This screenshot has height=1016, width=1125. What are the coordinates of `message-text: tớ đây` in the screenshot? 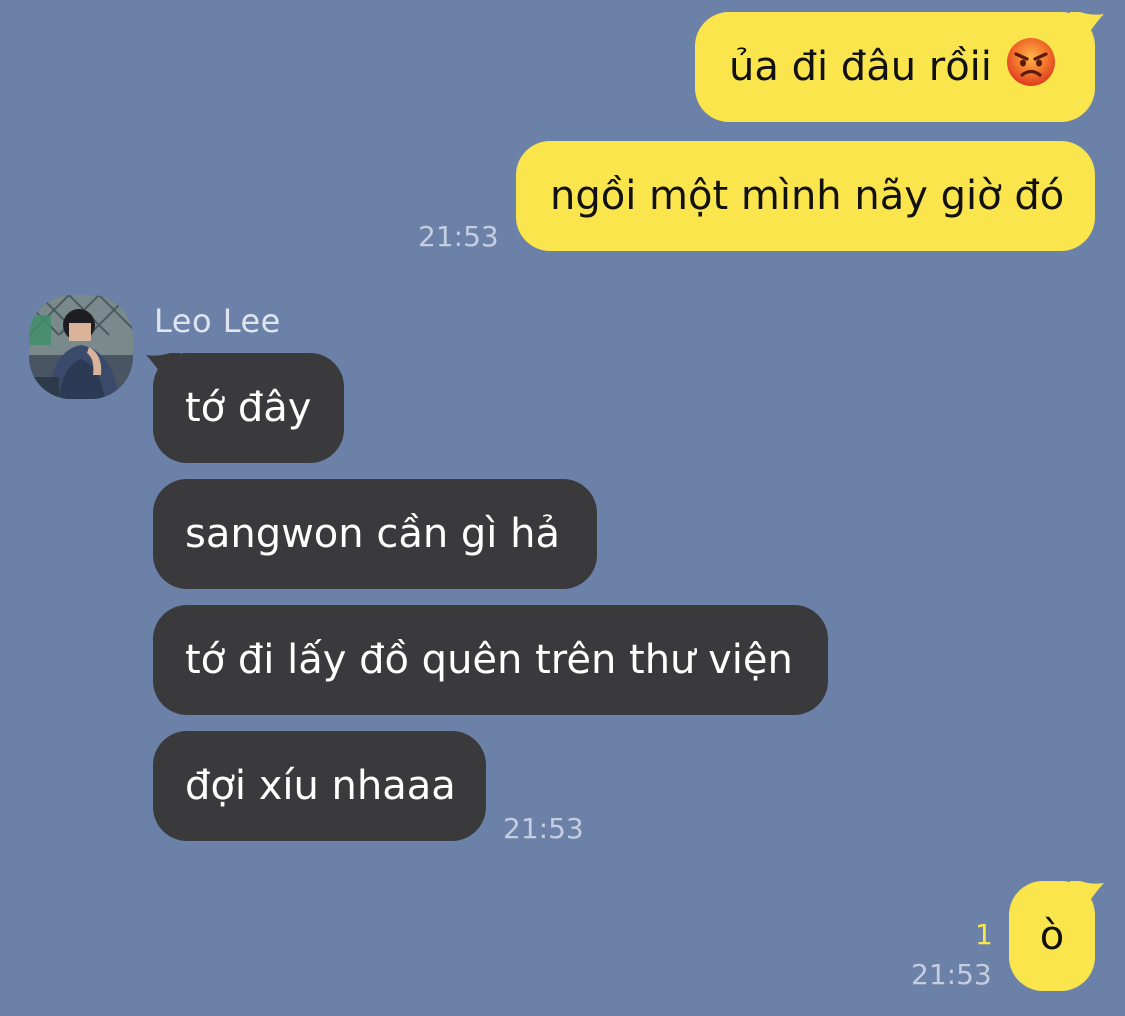 It's located at (248, 408).